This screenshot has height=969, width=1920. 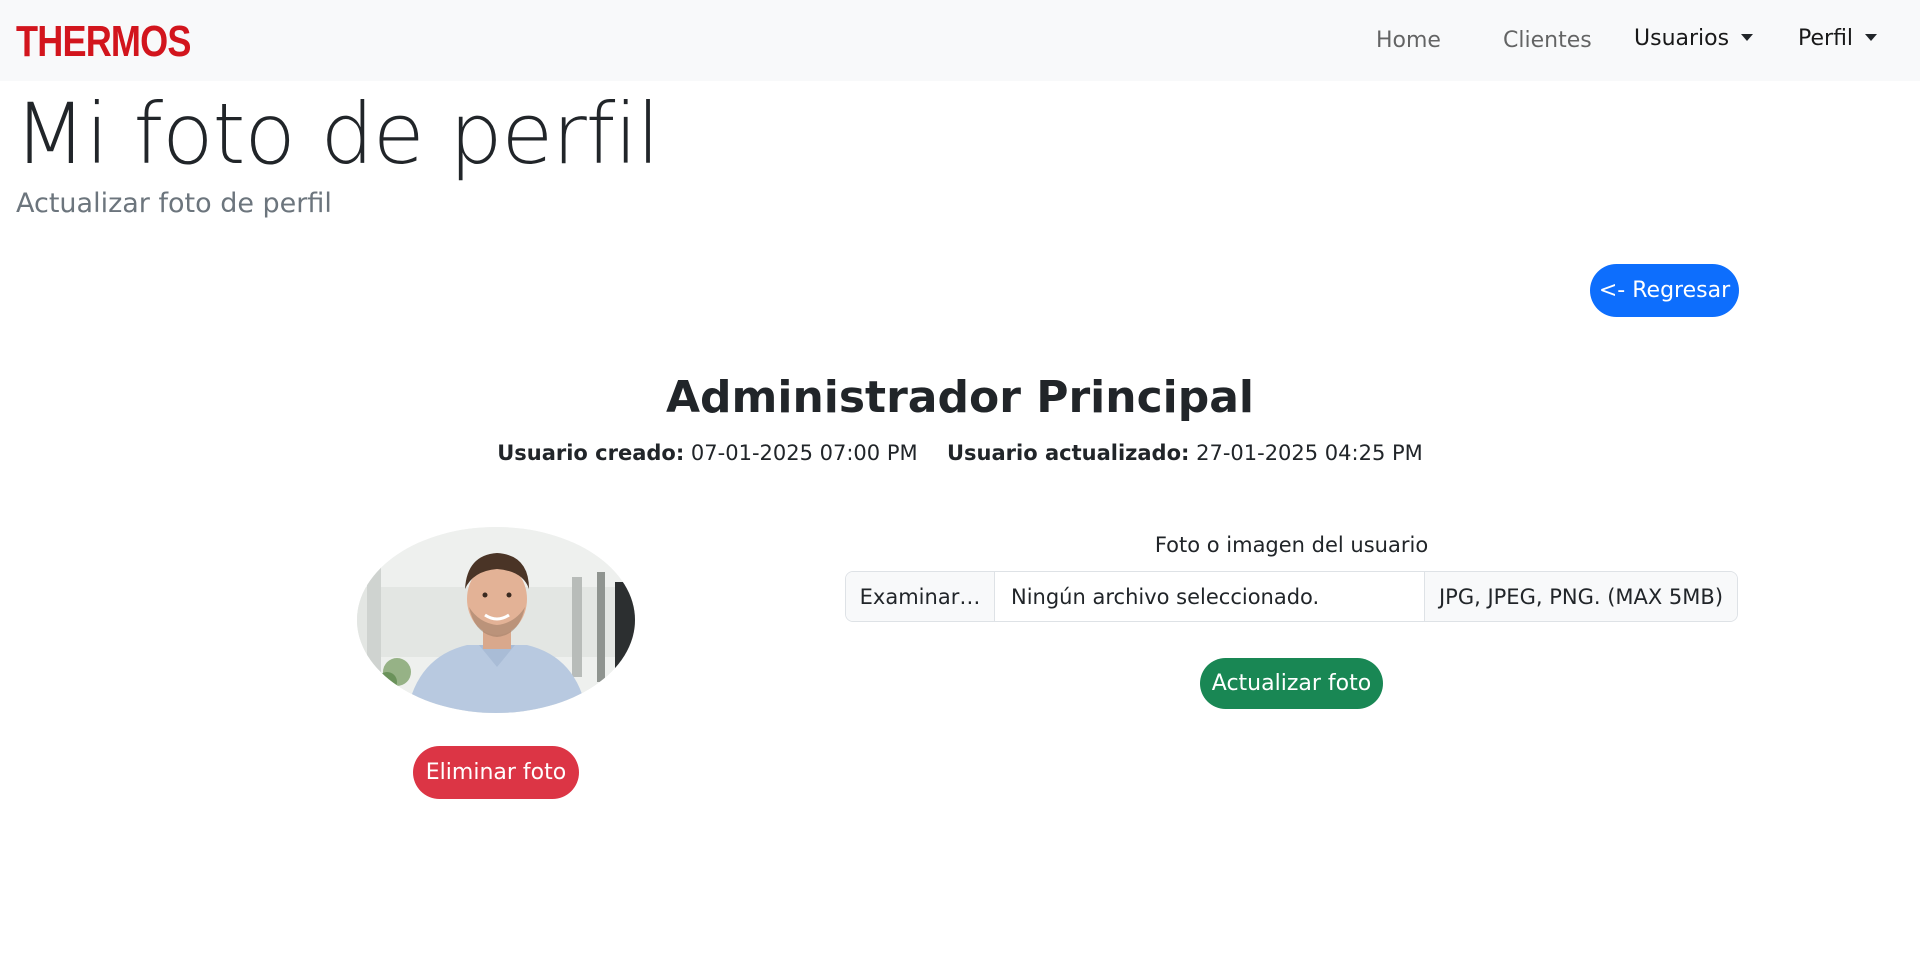 I want to click on upload-label: Foto o imagen del usuario, so click(x=1291, y=545).